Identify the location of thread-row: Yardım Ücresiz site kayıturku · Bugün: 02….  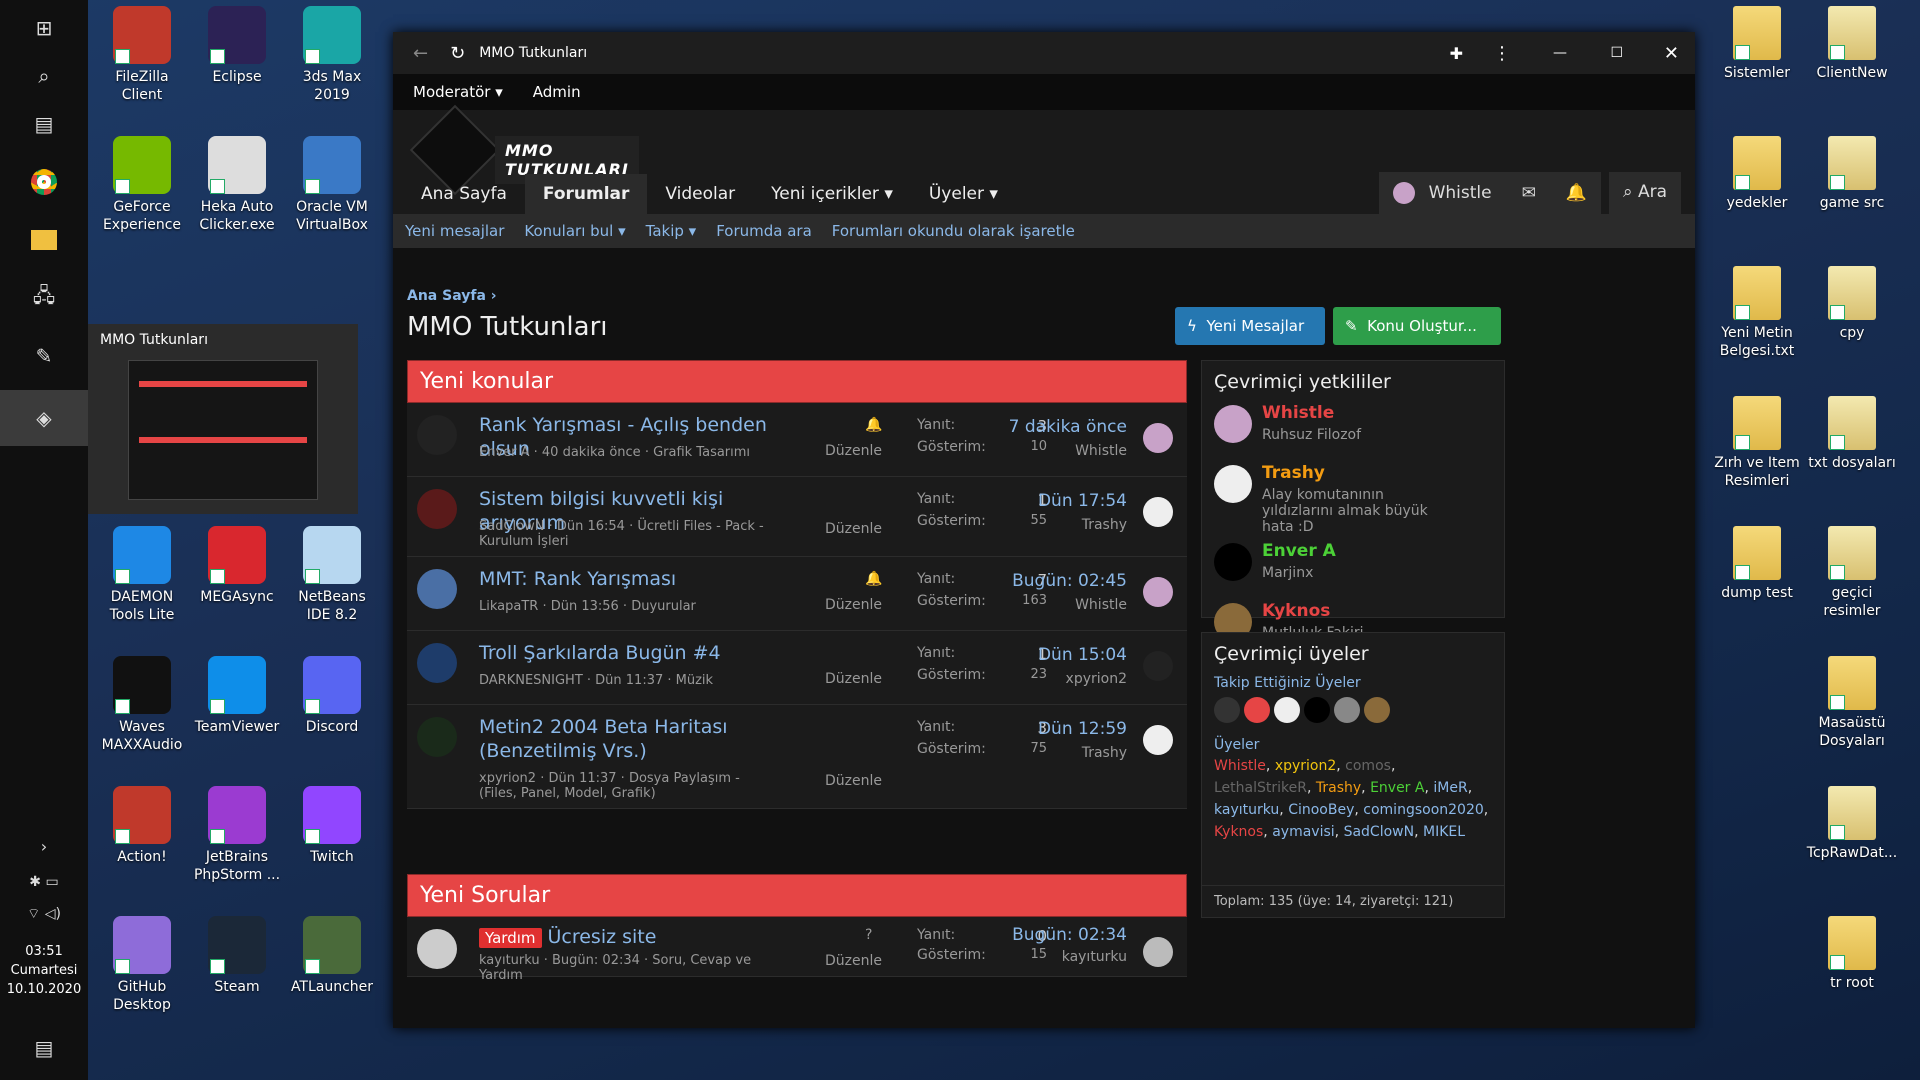
(797, 950).